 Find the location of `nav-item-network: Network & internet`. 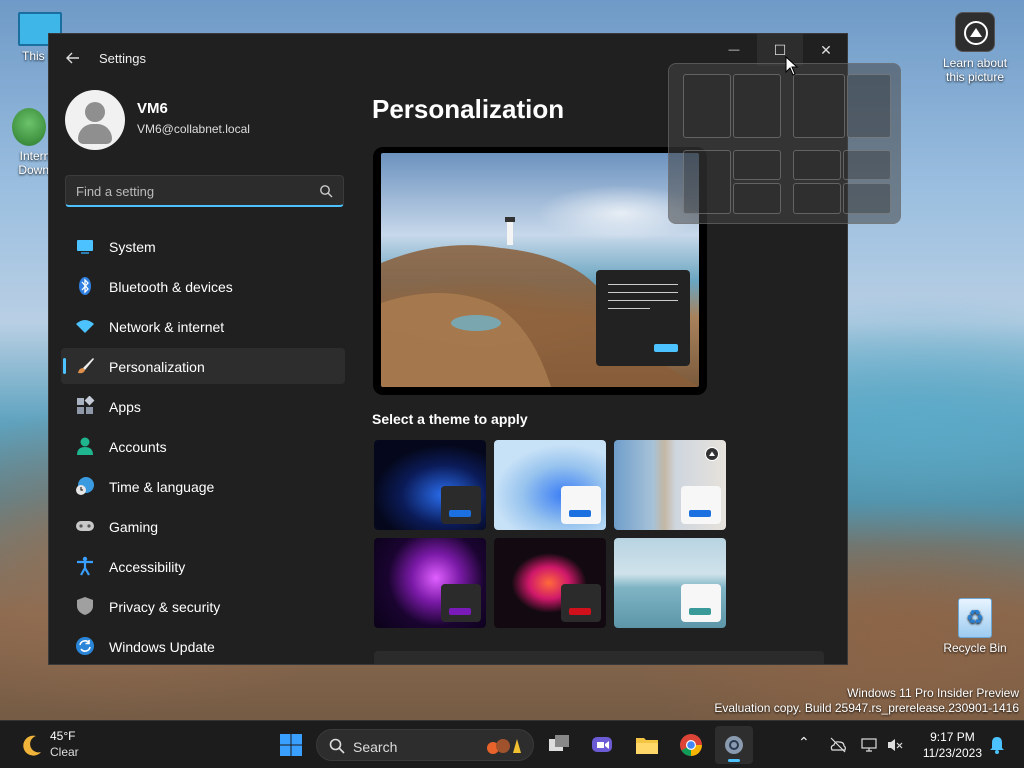

nav-item-network: Network & internet is located at coordinates (203, 326).